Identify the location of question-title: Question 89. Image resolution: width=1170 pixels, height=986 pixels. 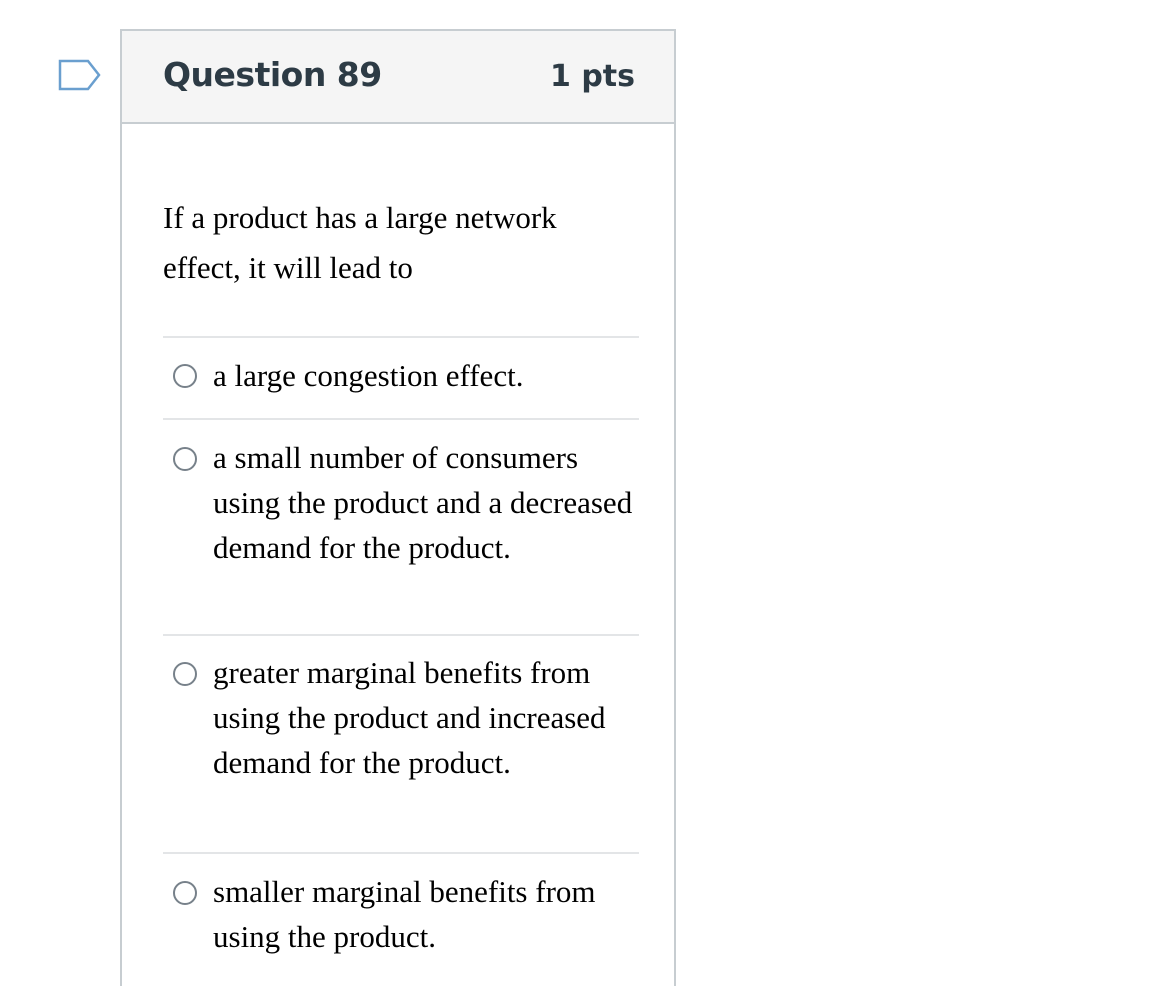
(272, 74).